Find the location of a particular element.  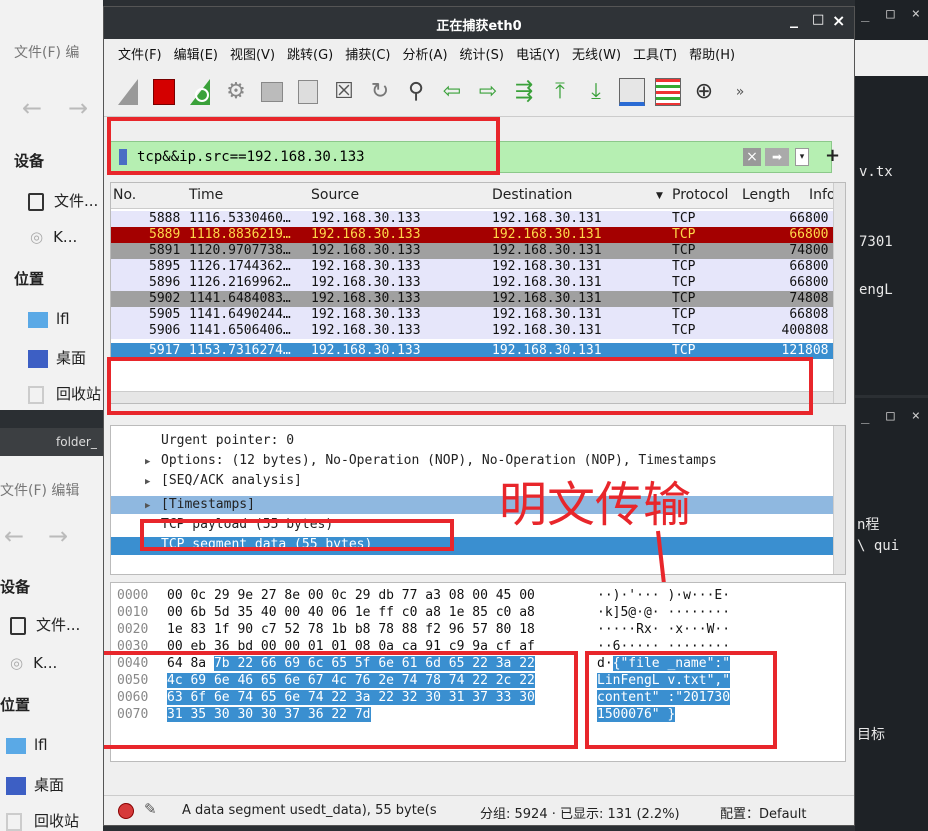

menu-help: 帮助(H) is located at coordinates (712, 53).